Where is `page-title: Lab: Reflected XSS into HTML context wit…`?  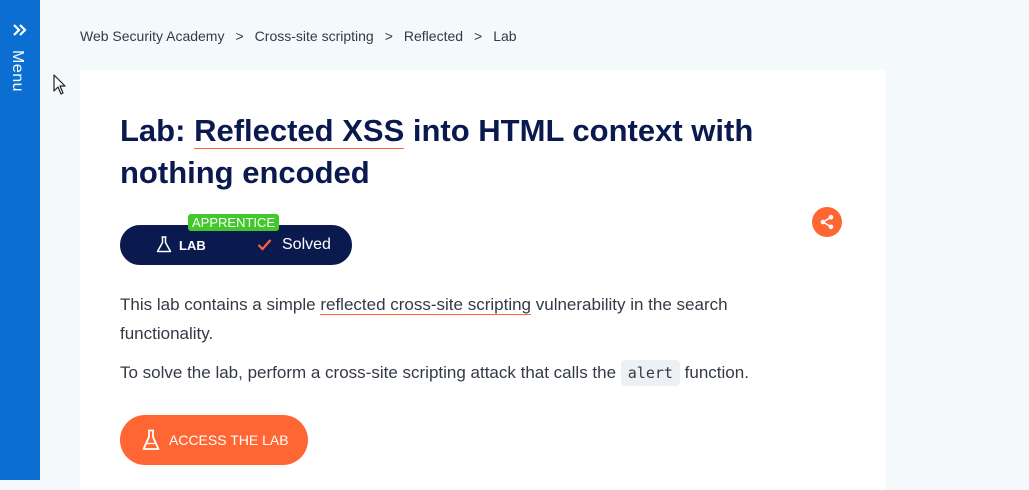
page-title: Lab: Reflected XSS into HTML context wit… is located at coordinates (470, 152).